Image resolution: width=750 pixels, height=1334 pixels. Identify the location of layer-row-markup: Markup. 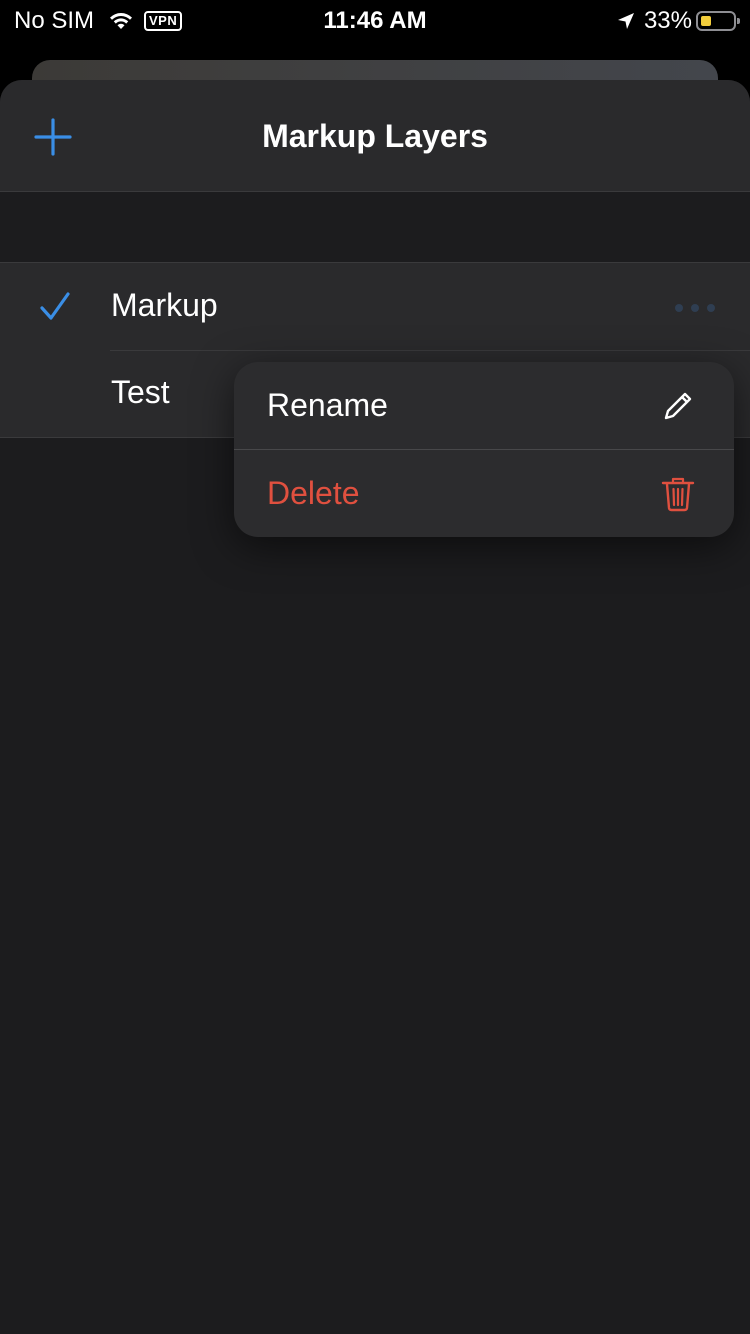
(375, 306).